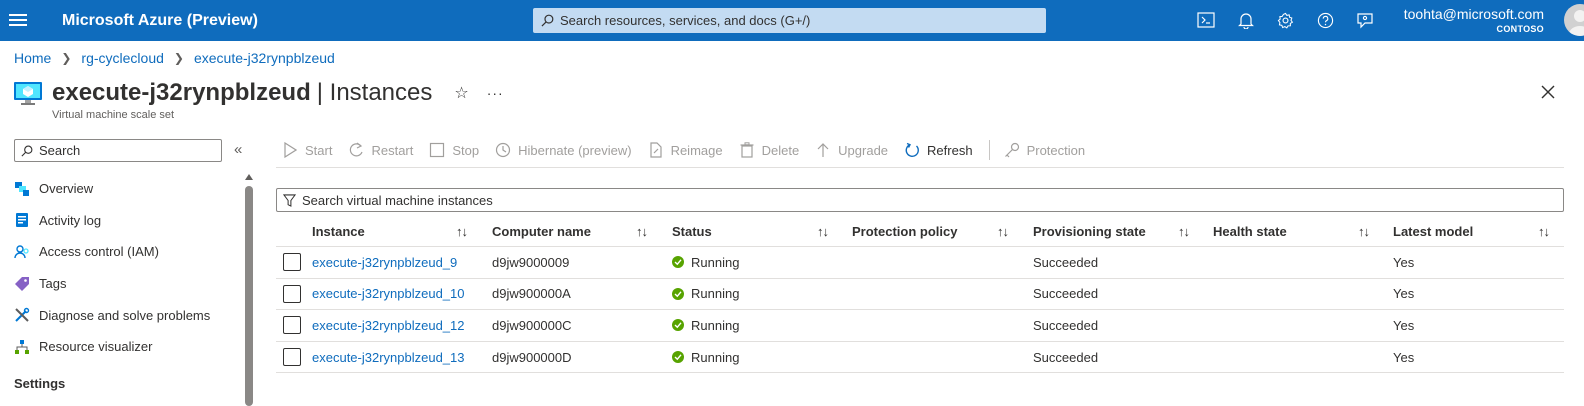 The image size is (1584, 406). I want to click on sidebar-item-access-control: Access control (IAM), so click(112, 252).